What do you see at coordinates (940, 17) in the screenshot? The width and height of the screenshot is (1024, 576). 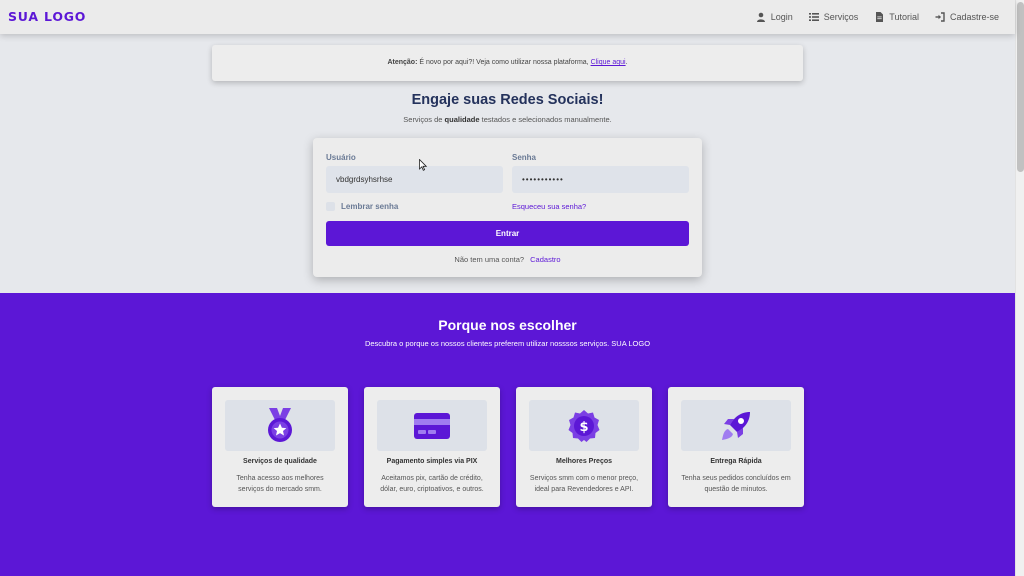 I see `sign-in-icon` at bounding box center [940, 17].